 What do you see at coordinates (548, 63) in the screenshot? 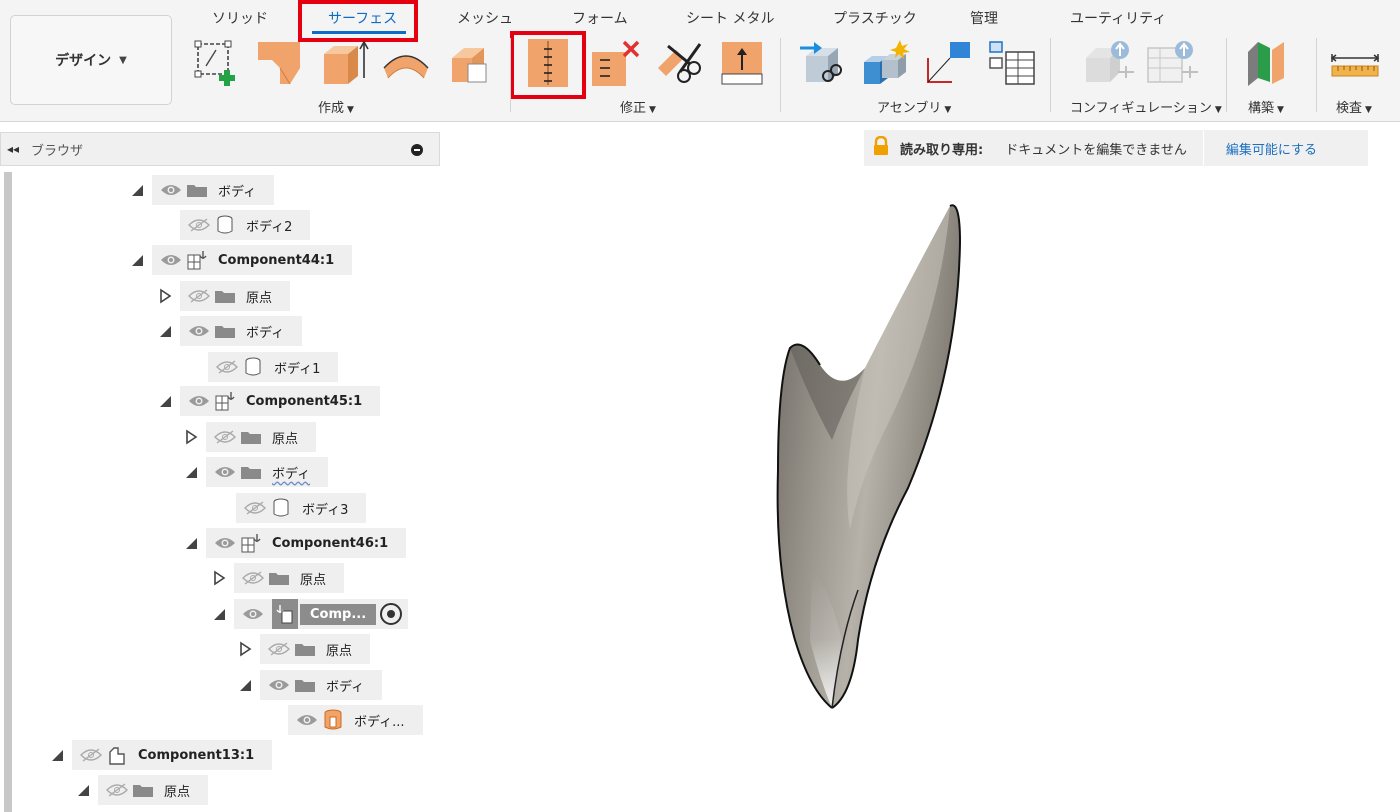
I see `stitch-icon` at bounding box center [548, 63].